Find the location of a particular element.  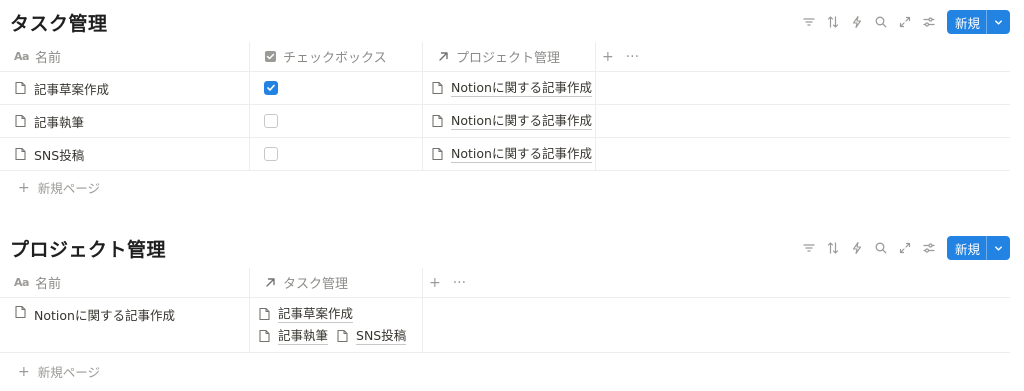

cell-relation: 記事草案作成 記事執筆 SNS投稿 is located at coordinates (336, 325).